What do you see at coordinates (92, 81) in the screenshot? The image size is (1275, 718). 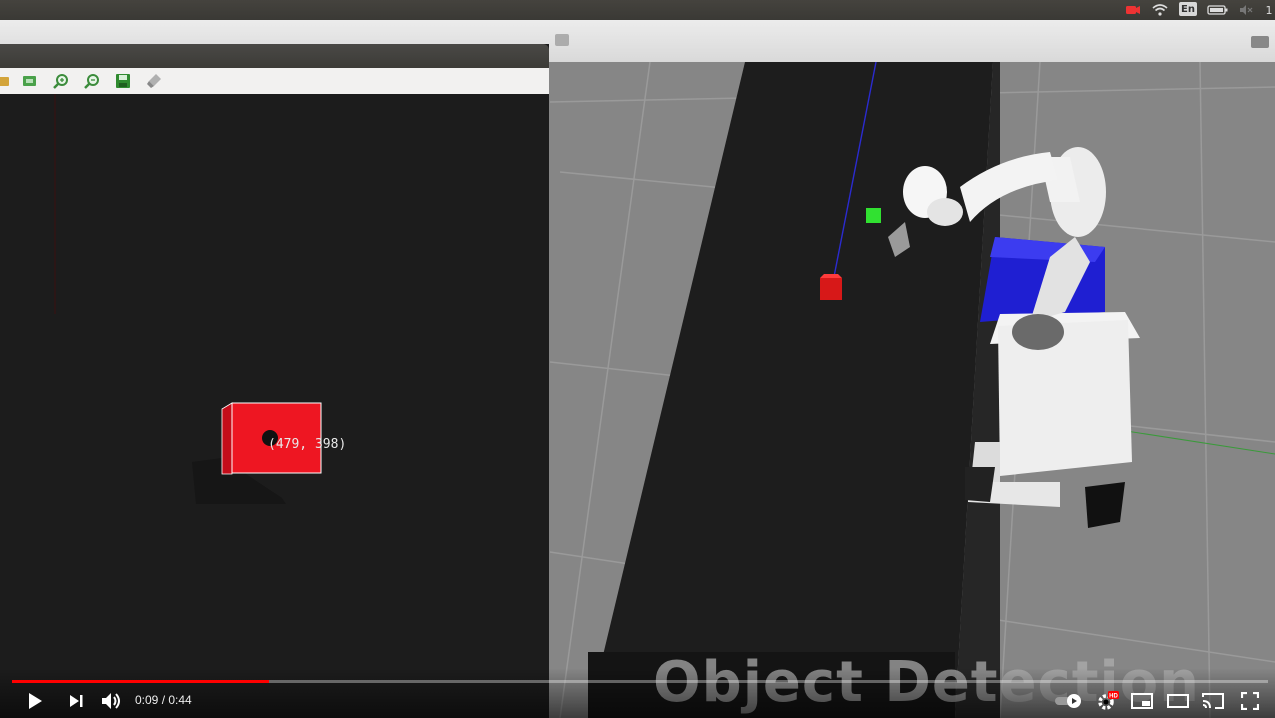 I see `zoom-out-icon` at bounding box center [92, 81].